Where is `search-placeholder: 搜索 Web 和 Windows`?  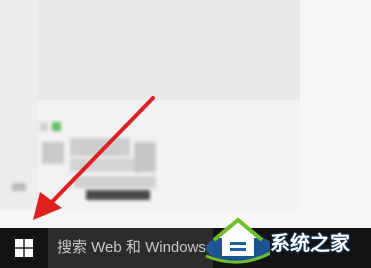 search-placeholder: 搜索 Web 和 Windows is located at coordinates (131, 247).